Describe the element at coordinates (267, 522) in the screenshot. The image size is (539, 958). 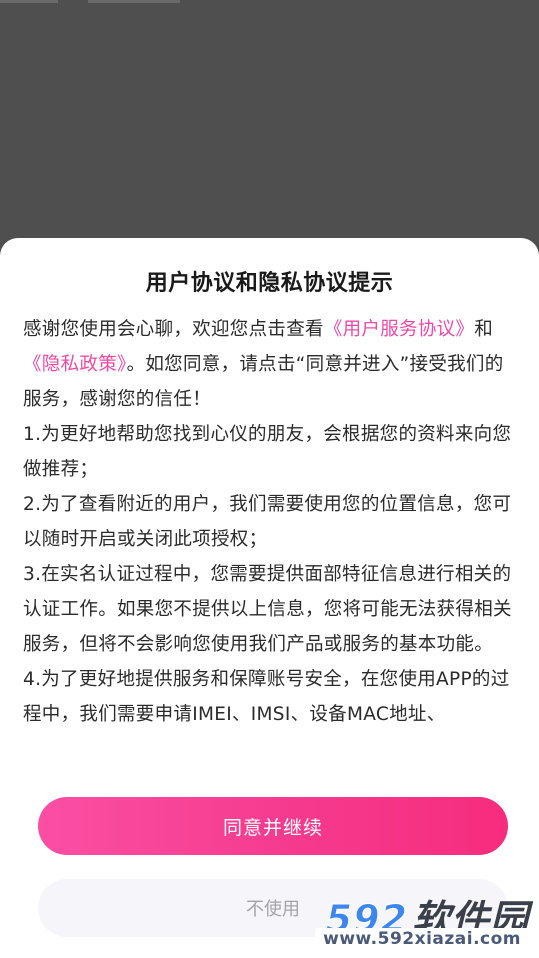
I see `agreement-item-2: 2.为了查看附近的用户，我们需要使用您的位置信息，您可以随时开启或关闭此项授权；` at that location.